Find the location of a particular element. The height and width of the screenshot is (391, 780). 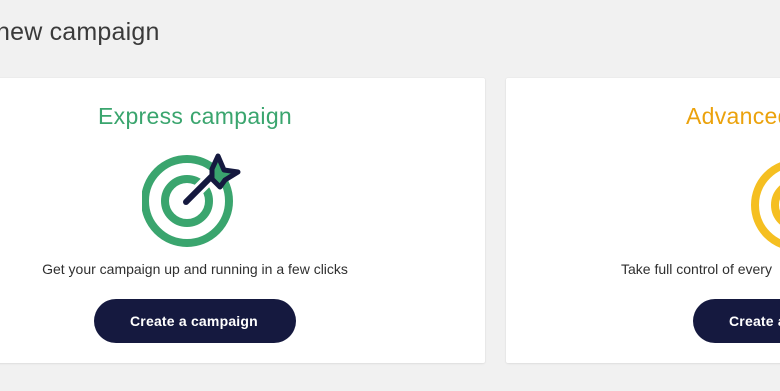

advanced-campaign-description: Take full control of every is located at coordinates (696, 269).